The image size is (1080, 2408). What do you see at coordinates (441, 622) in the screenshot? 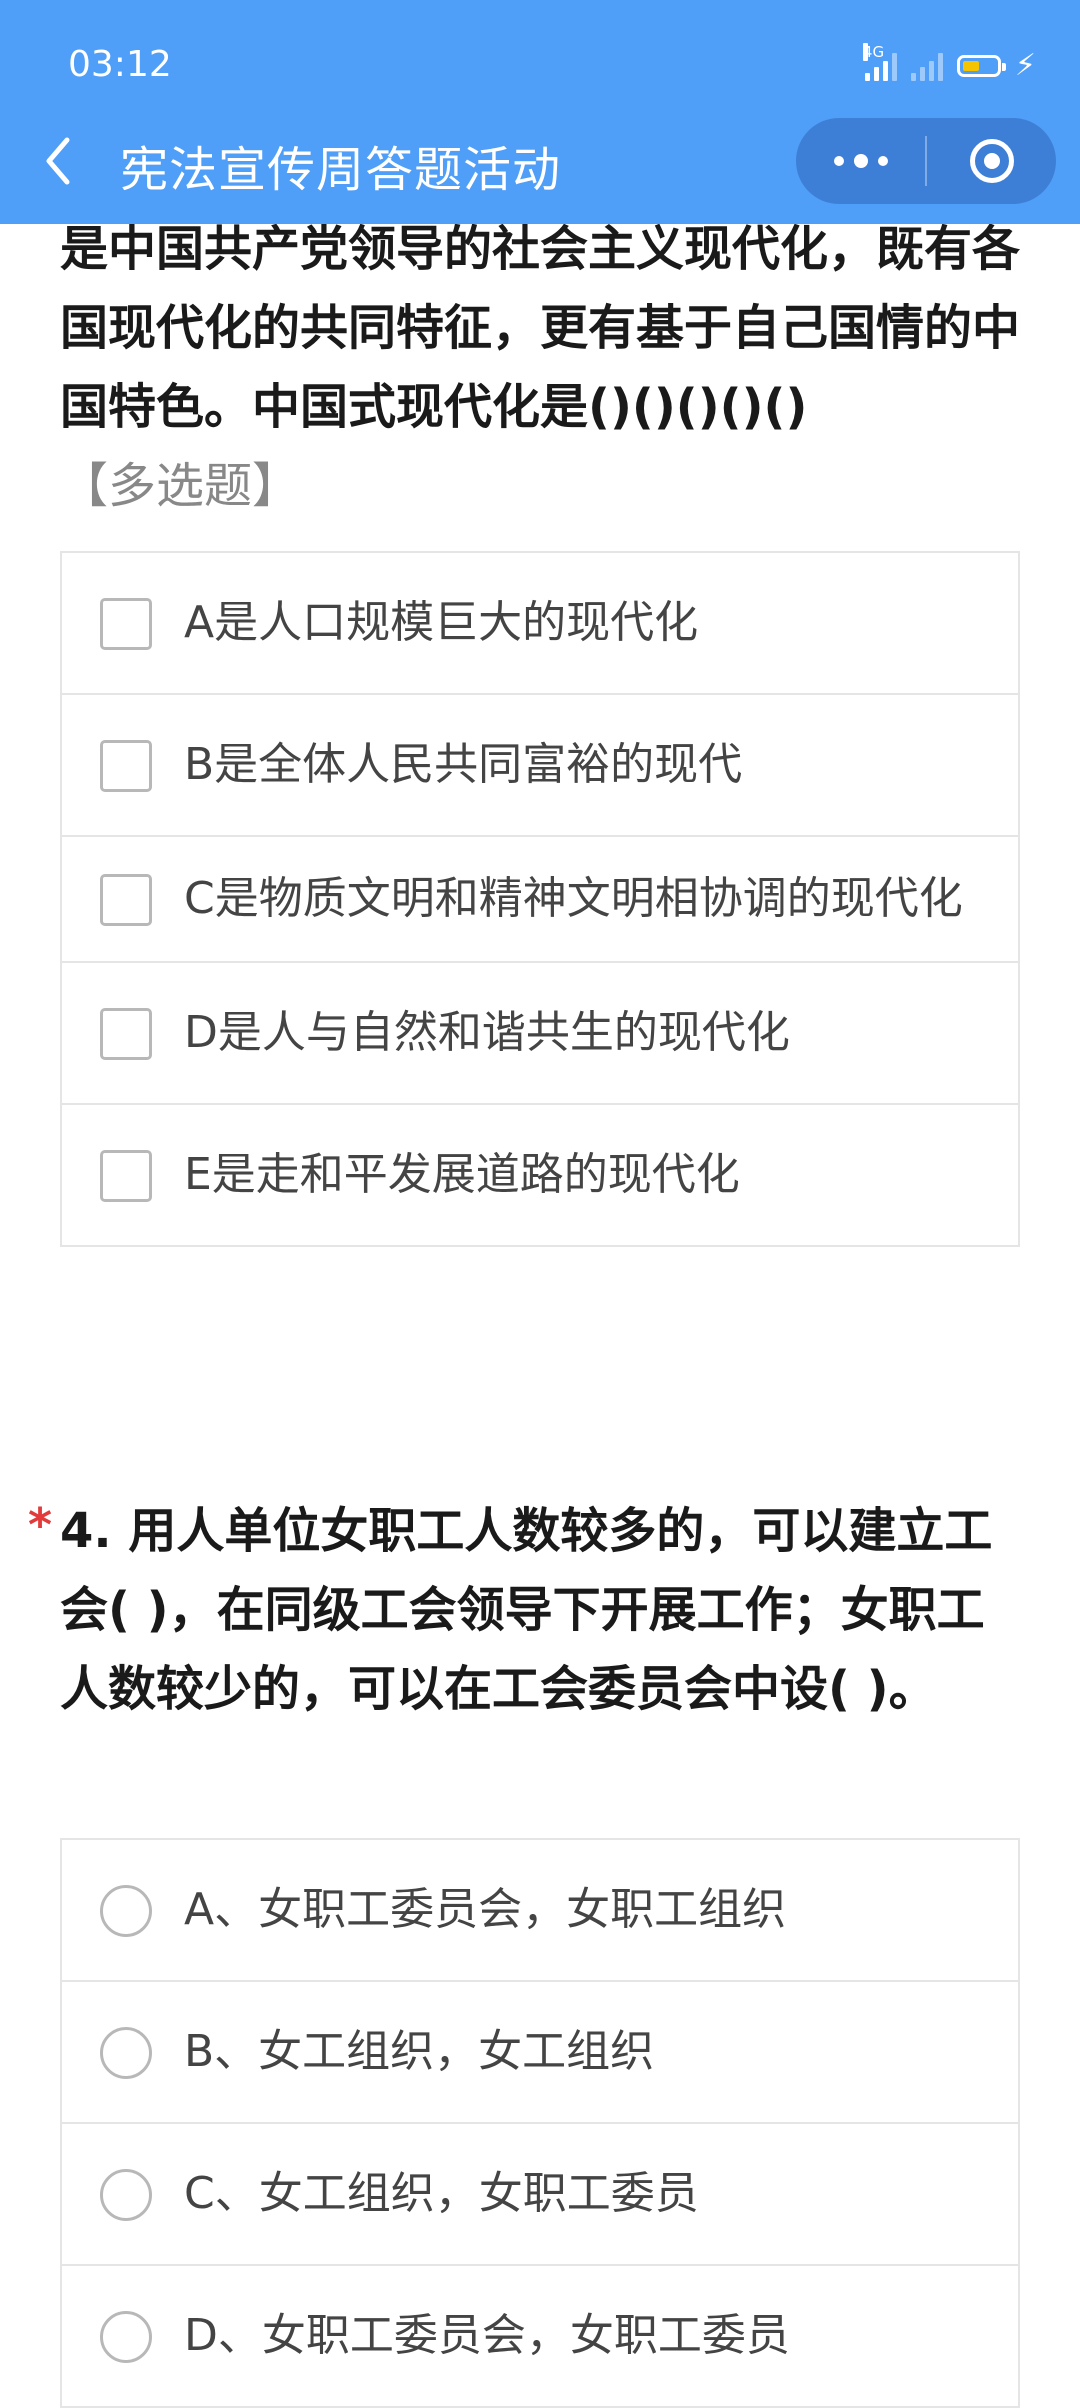
I see `option-label: A是人口规模巨大的现代化` at bounding box center [441, 622].